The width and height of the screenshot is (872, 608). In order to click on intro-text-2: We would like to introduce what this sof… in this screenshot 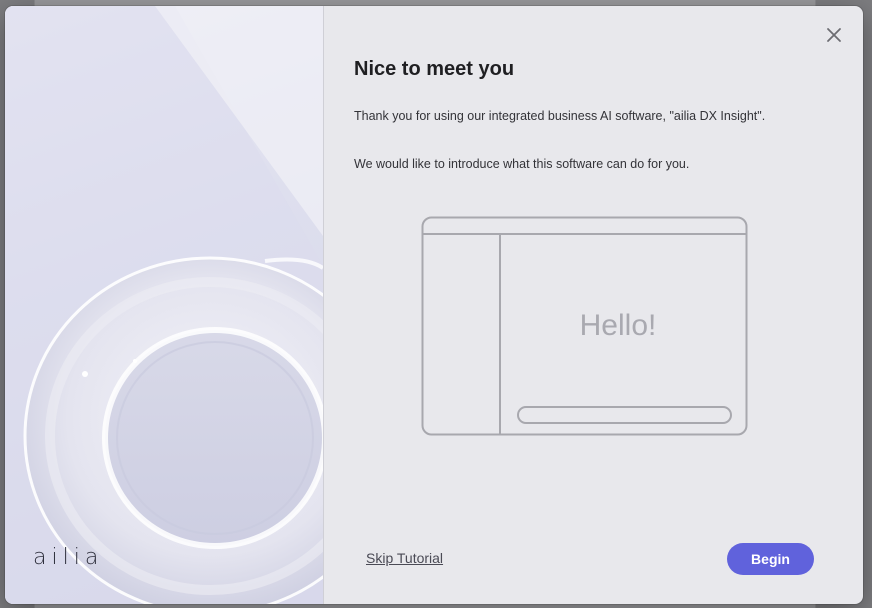, I will do `click(522, 164)`.